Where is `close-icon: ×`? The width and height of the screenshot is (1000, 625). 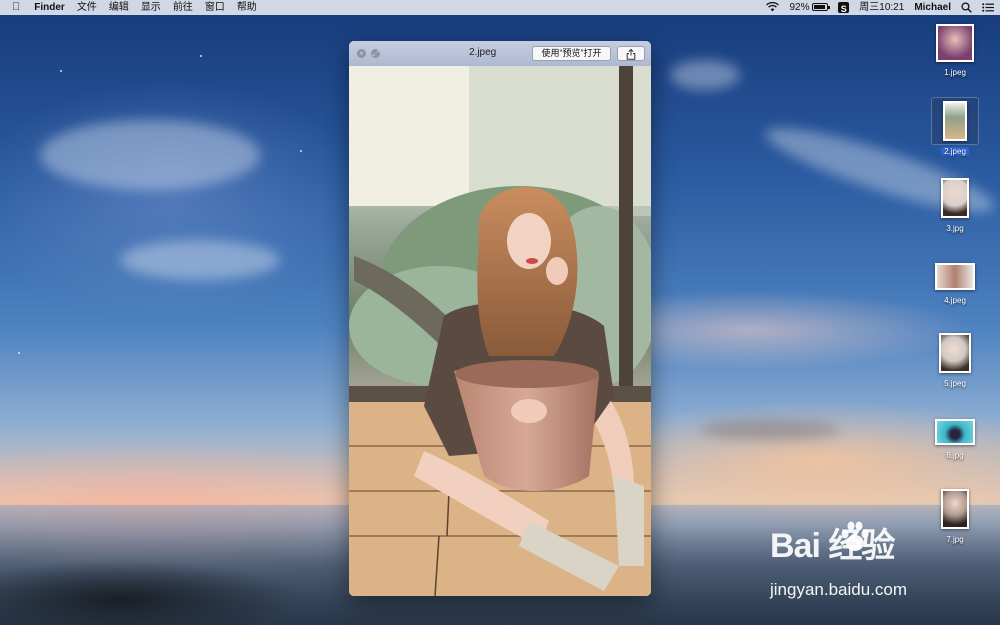 close-icon: × is located at coordinates (361, 53).